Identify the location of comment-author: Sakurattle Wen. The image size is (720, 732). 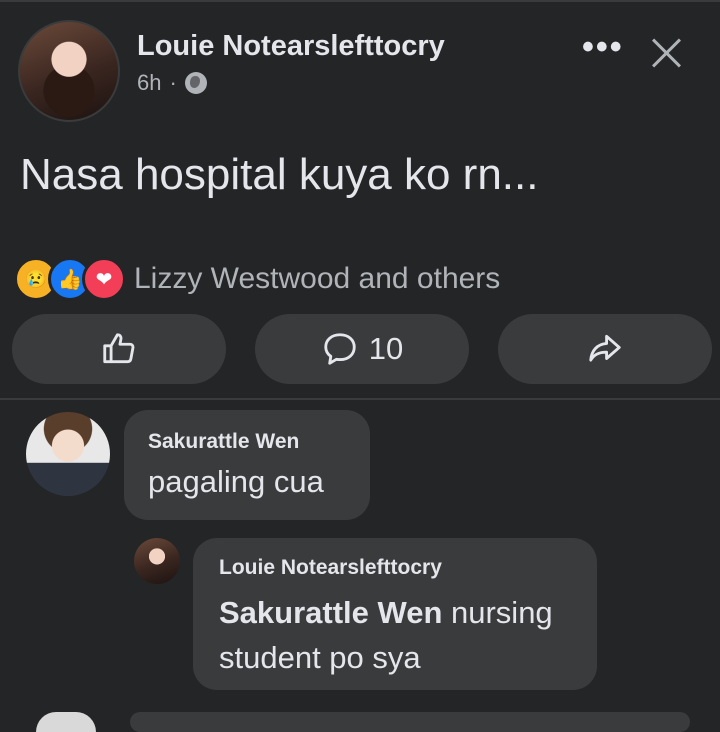
(247, 442).